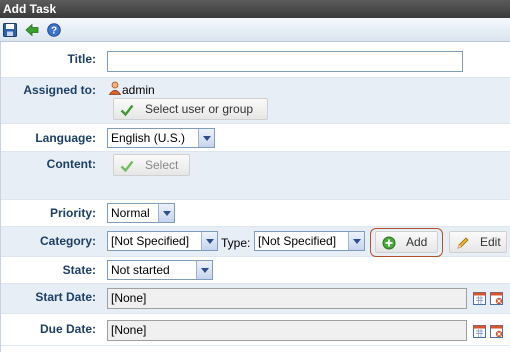 The image size is (510, 352). I want to click on state-value: Not started, so click(140, 270).